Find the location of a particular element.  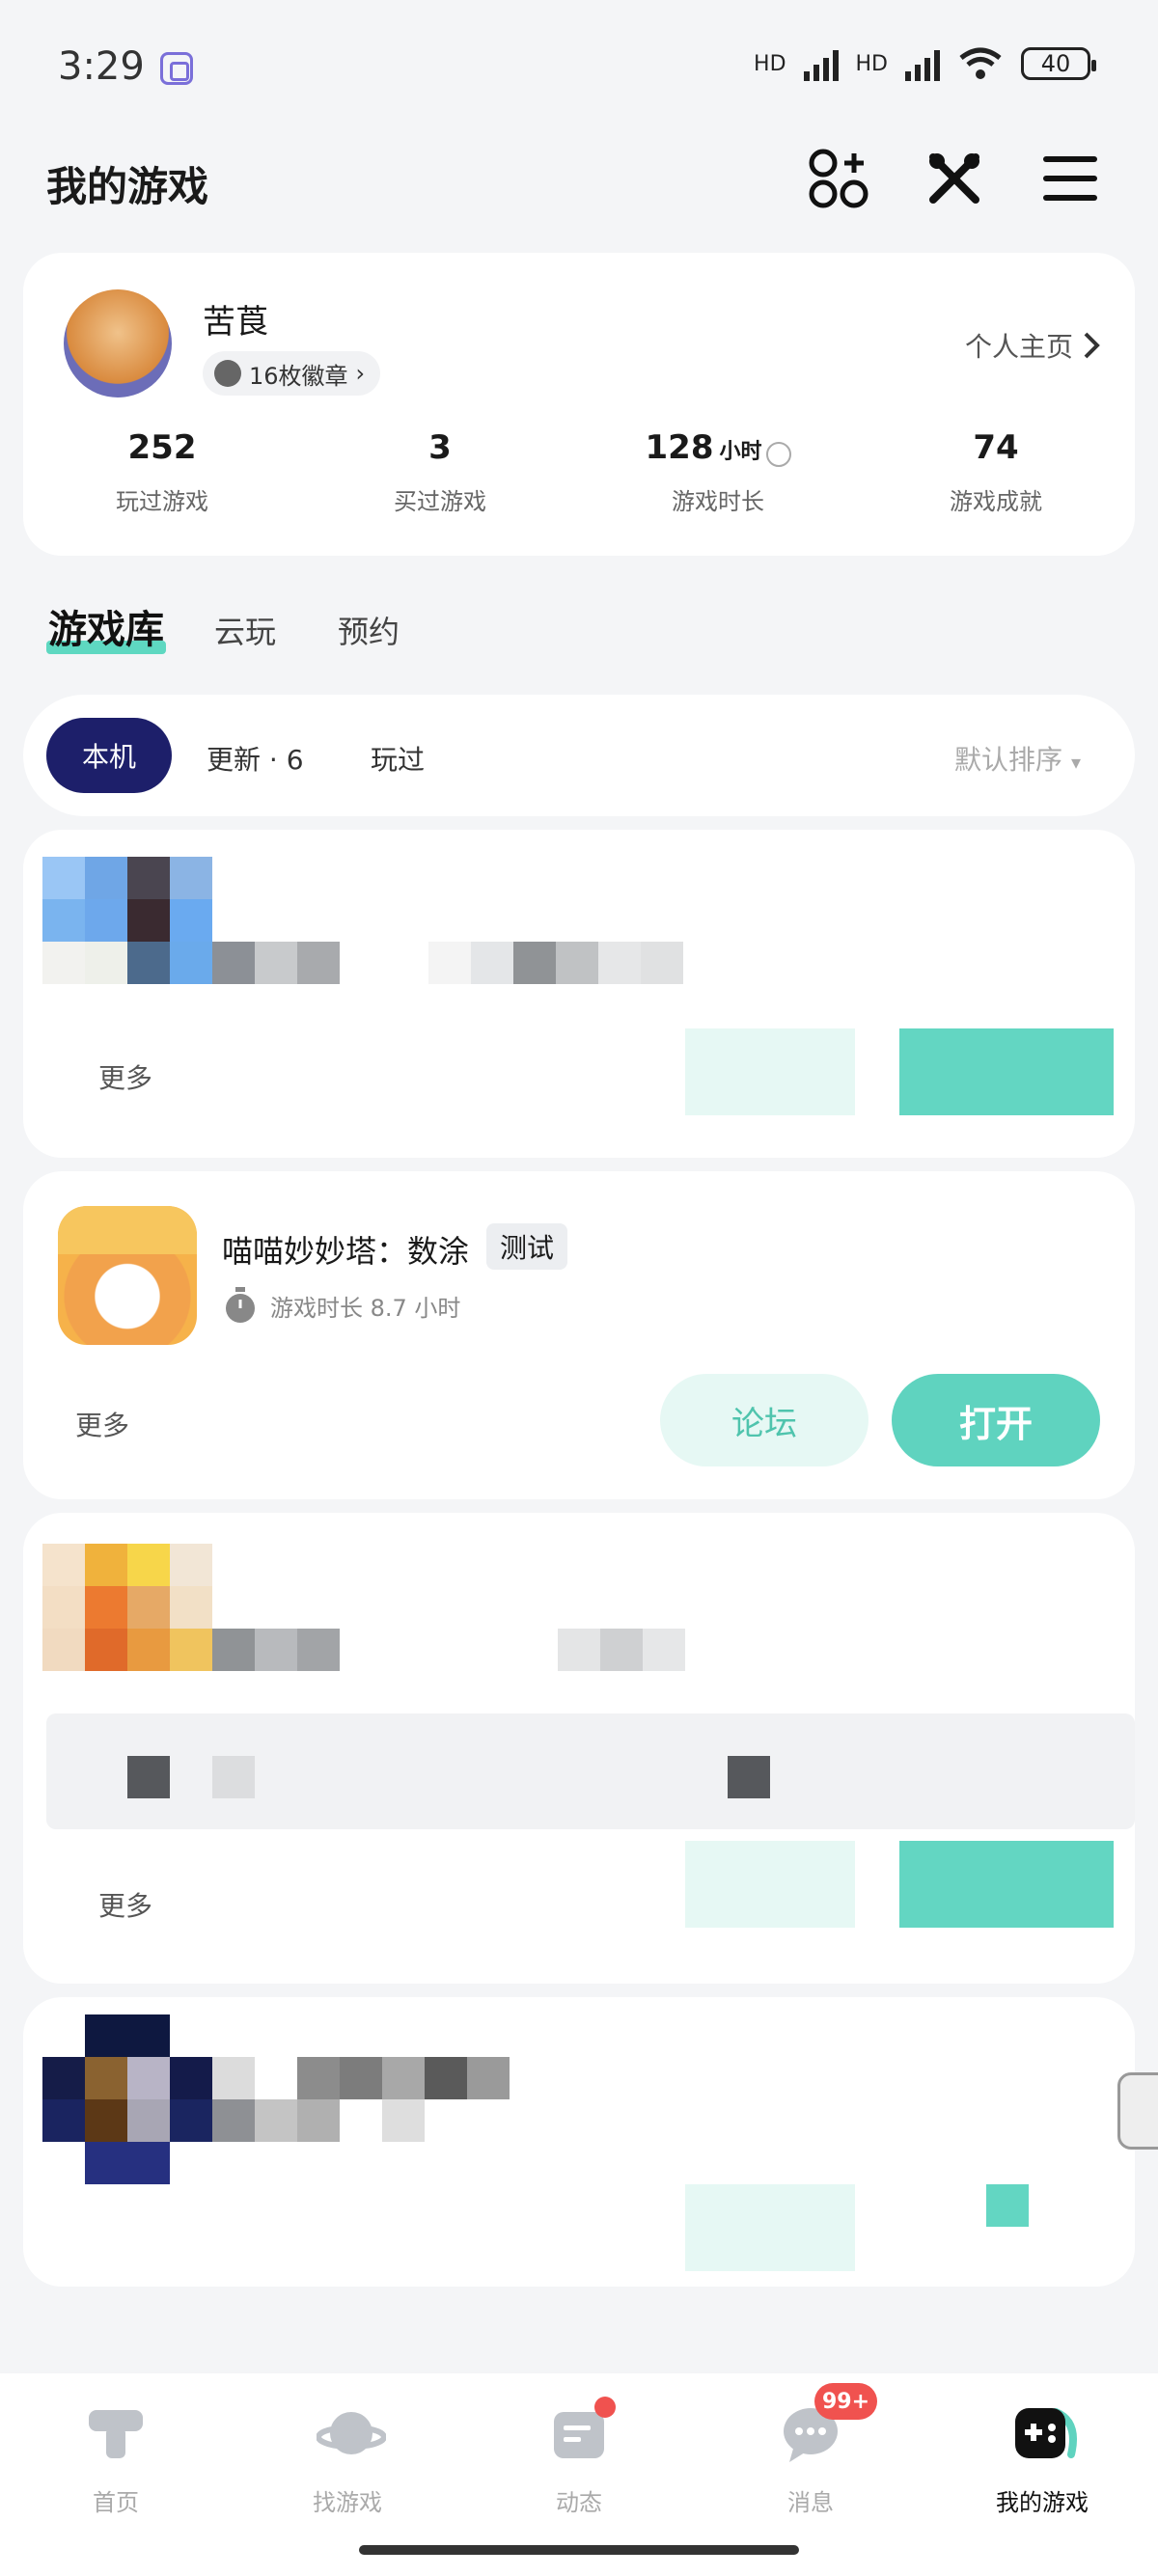

home-indicator is located at coordinates (579, 2550).